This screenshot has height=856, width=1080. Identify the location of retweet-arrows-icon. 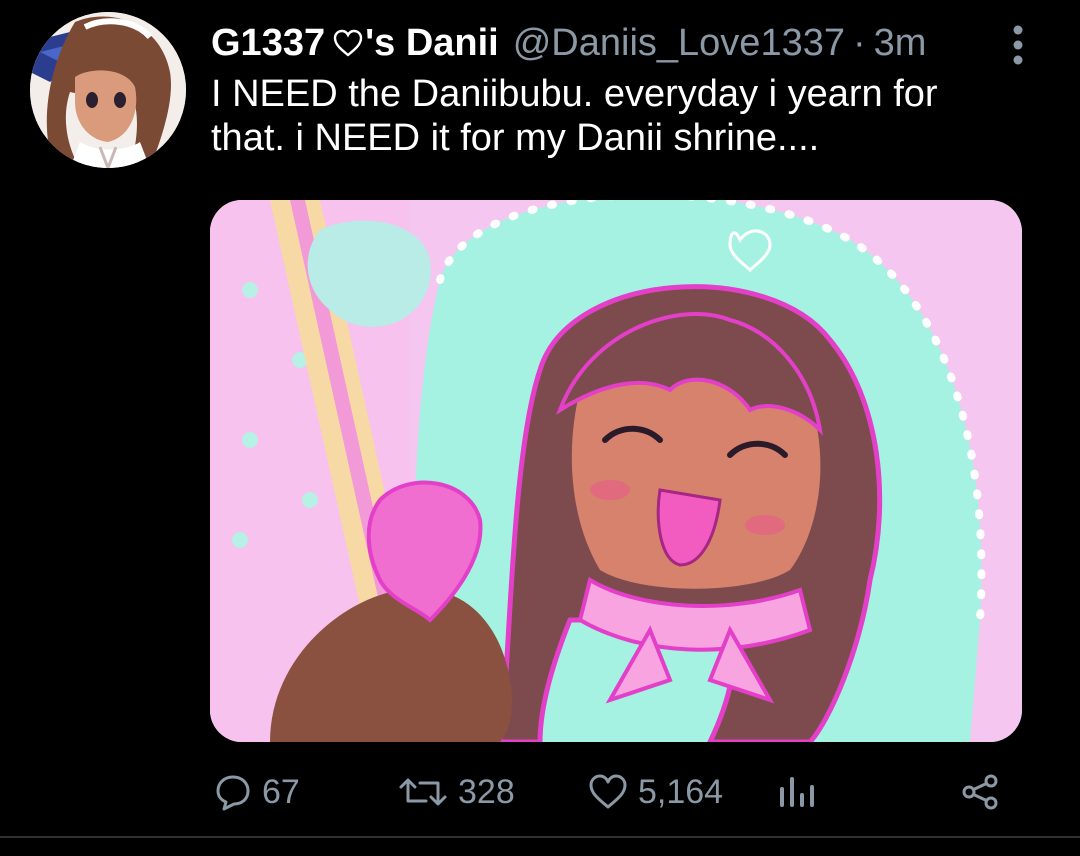
(423, 792).